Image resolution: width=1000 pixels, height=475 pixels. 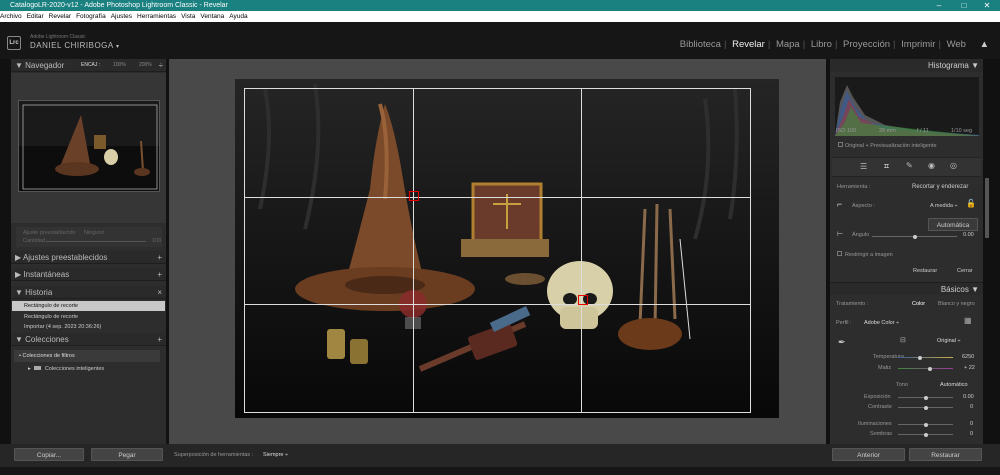 I want to click on product-name: Adobe Lightroom Classic, so click(x=58, y=37).